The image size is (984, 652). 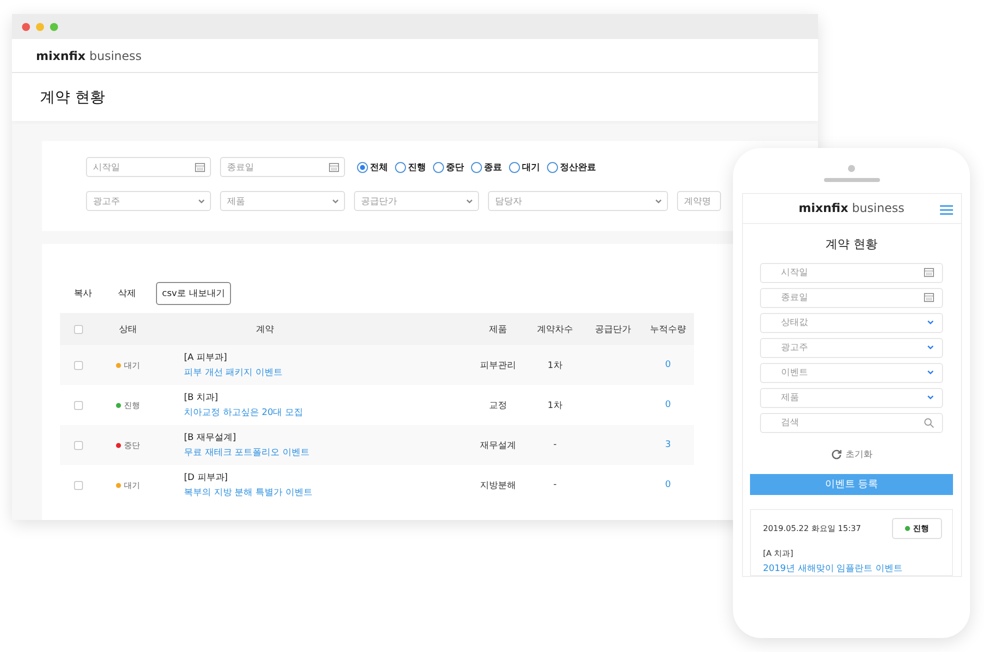 What do you see at coordinates (852, 568) in the screenshot?
I see `event-link: 2019년 새해맞이 임플란트 이벤트` at bounding box center [852, 568].